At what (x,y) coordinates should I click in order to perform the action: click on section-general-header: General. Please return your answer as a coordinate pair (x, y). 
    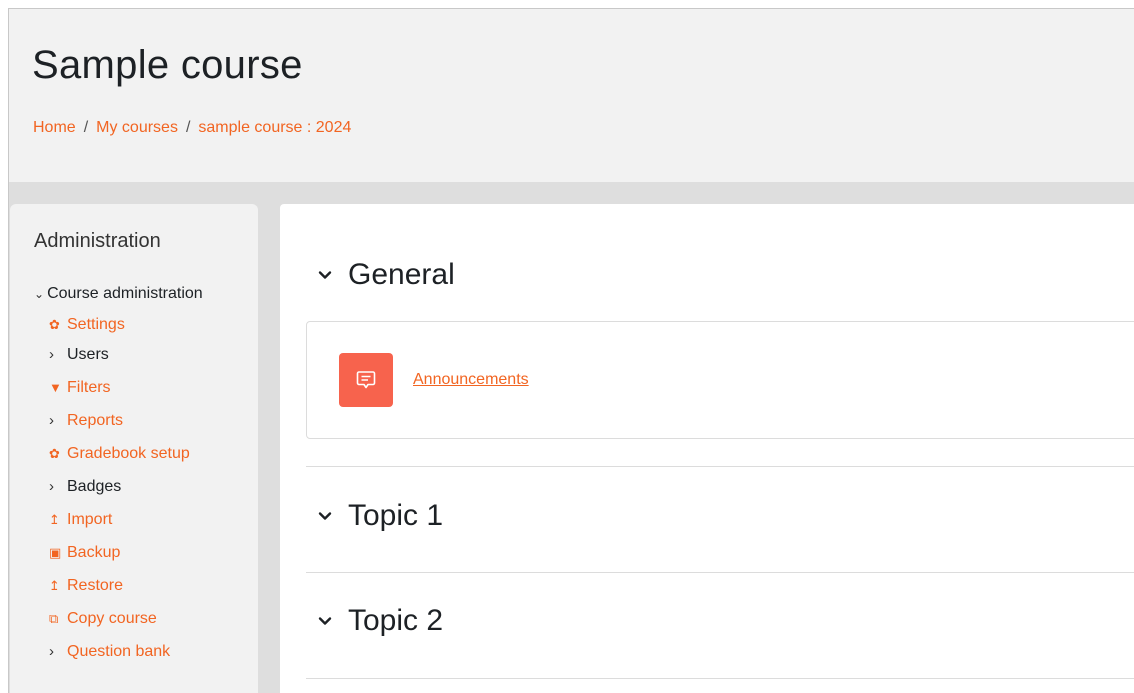
    Looking at the image, I should click on (386, 275).